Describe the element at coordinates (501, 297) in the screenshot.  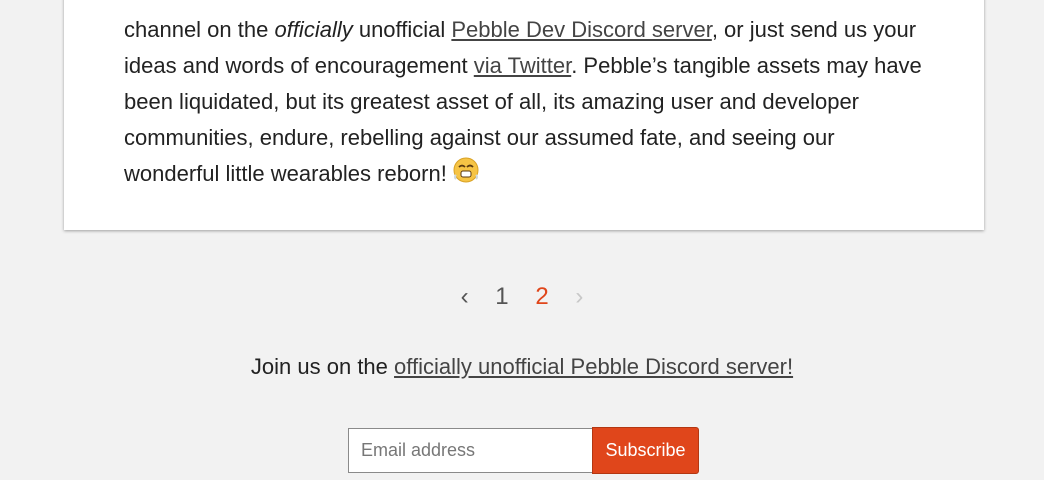
I see `page-1-link: 1` at that location.